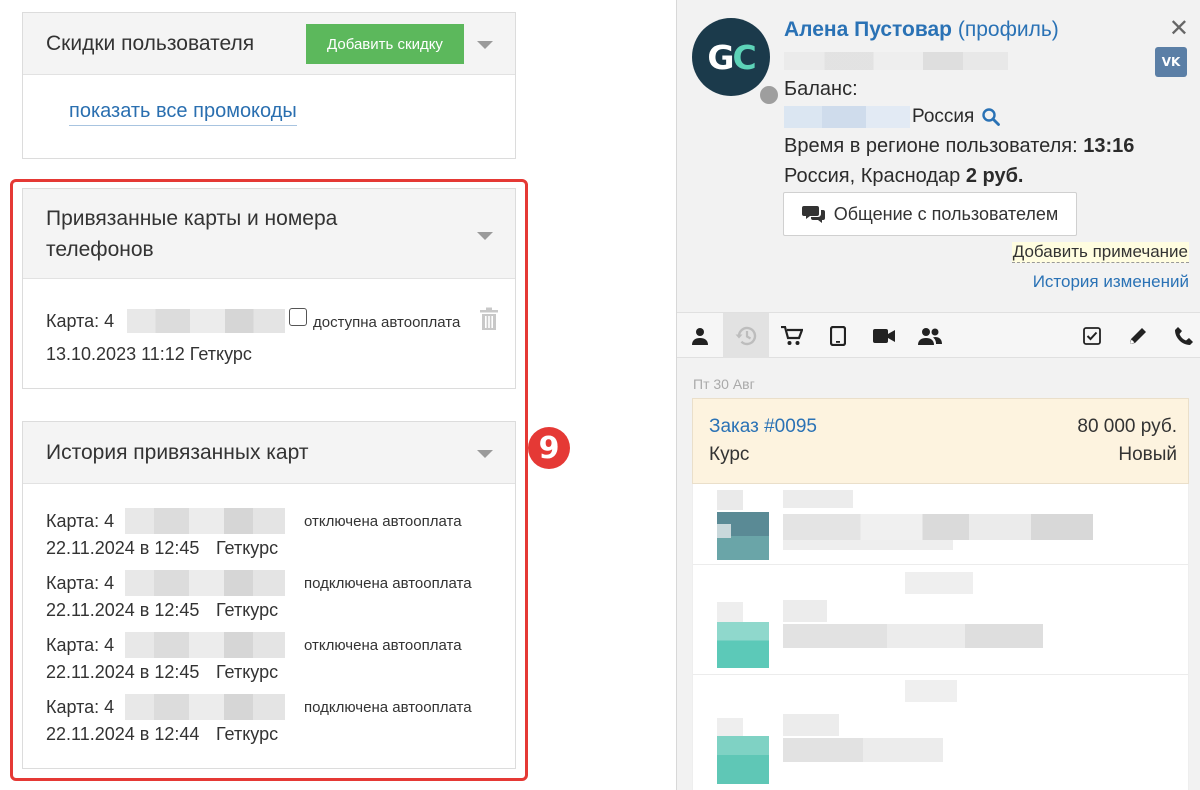 The width and height of the screenshot is (1200, 790). I want to click on region-time-line: Время в регионе пользователя: 13:16, so click(959, 146).